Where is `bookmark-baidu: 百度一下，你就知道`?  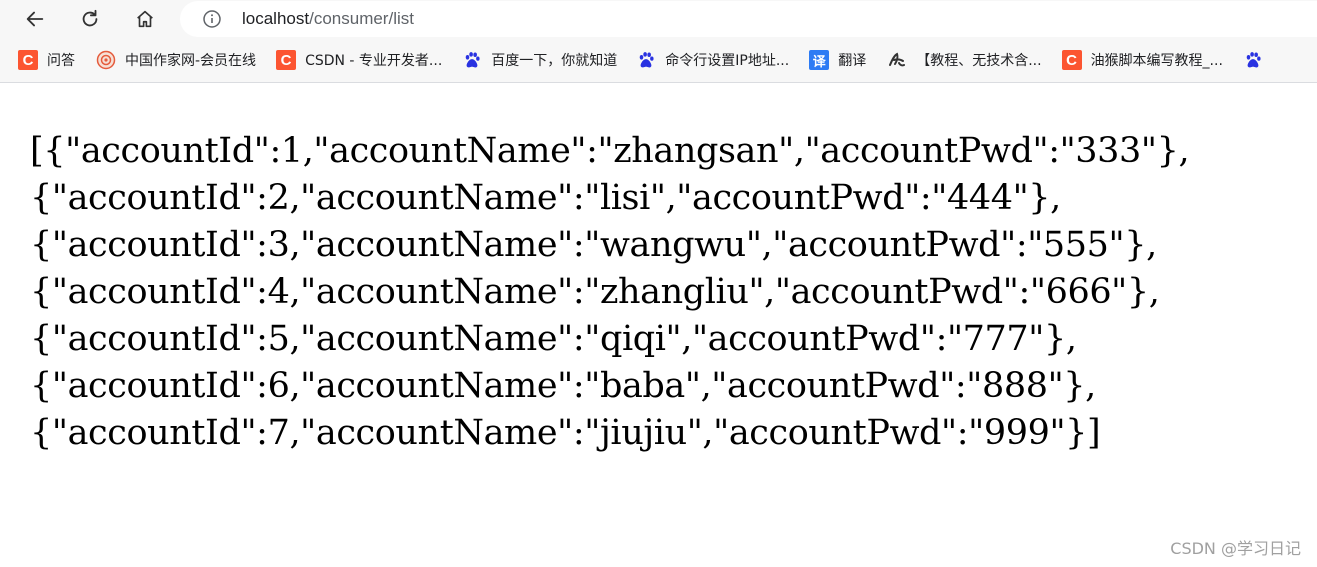
bookmark-baidu: 百度一下，你就知道 is located at coordinates (539, 60).